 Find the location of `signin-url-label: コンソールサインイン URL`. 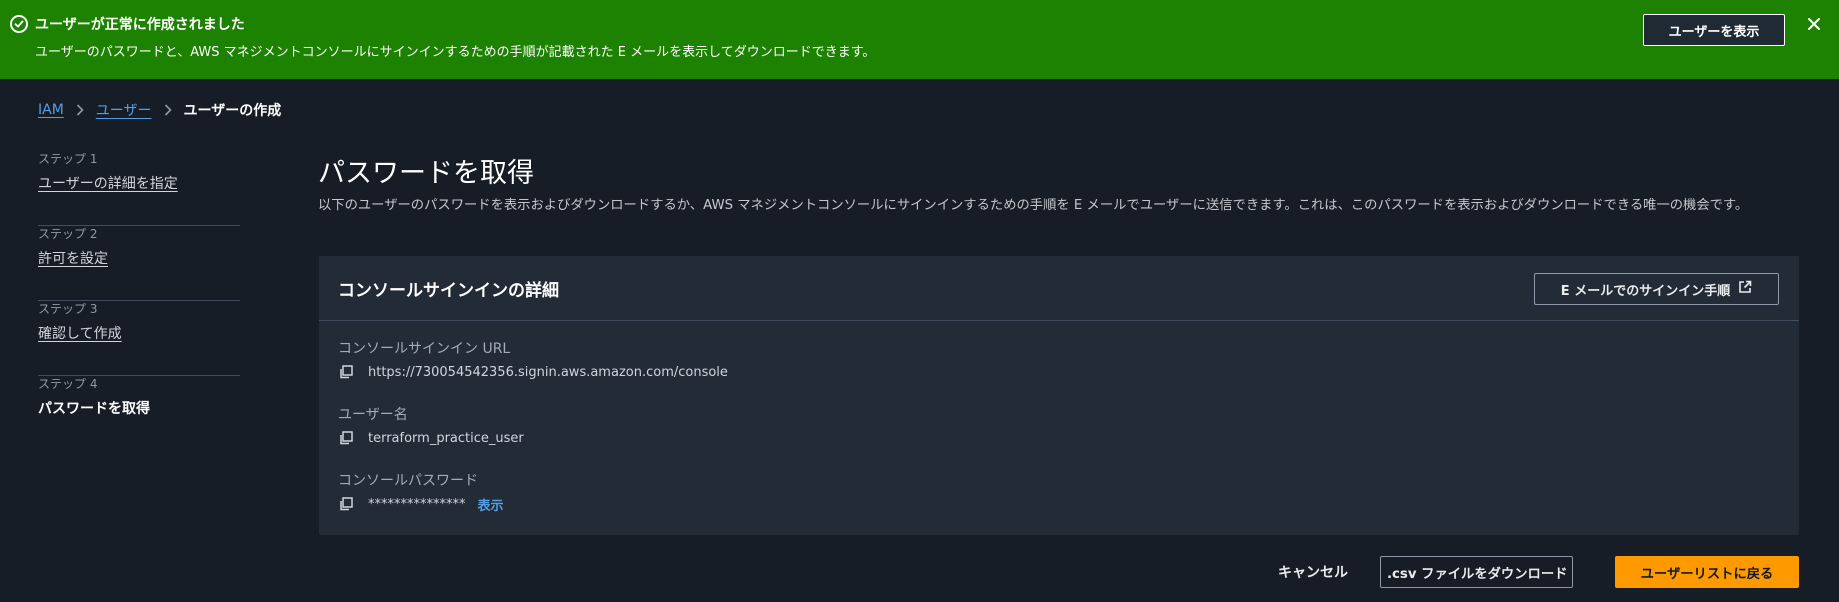

signin-url-label: コンソールサインイン URL is located at coordinates (424, 349).